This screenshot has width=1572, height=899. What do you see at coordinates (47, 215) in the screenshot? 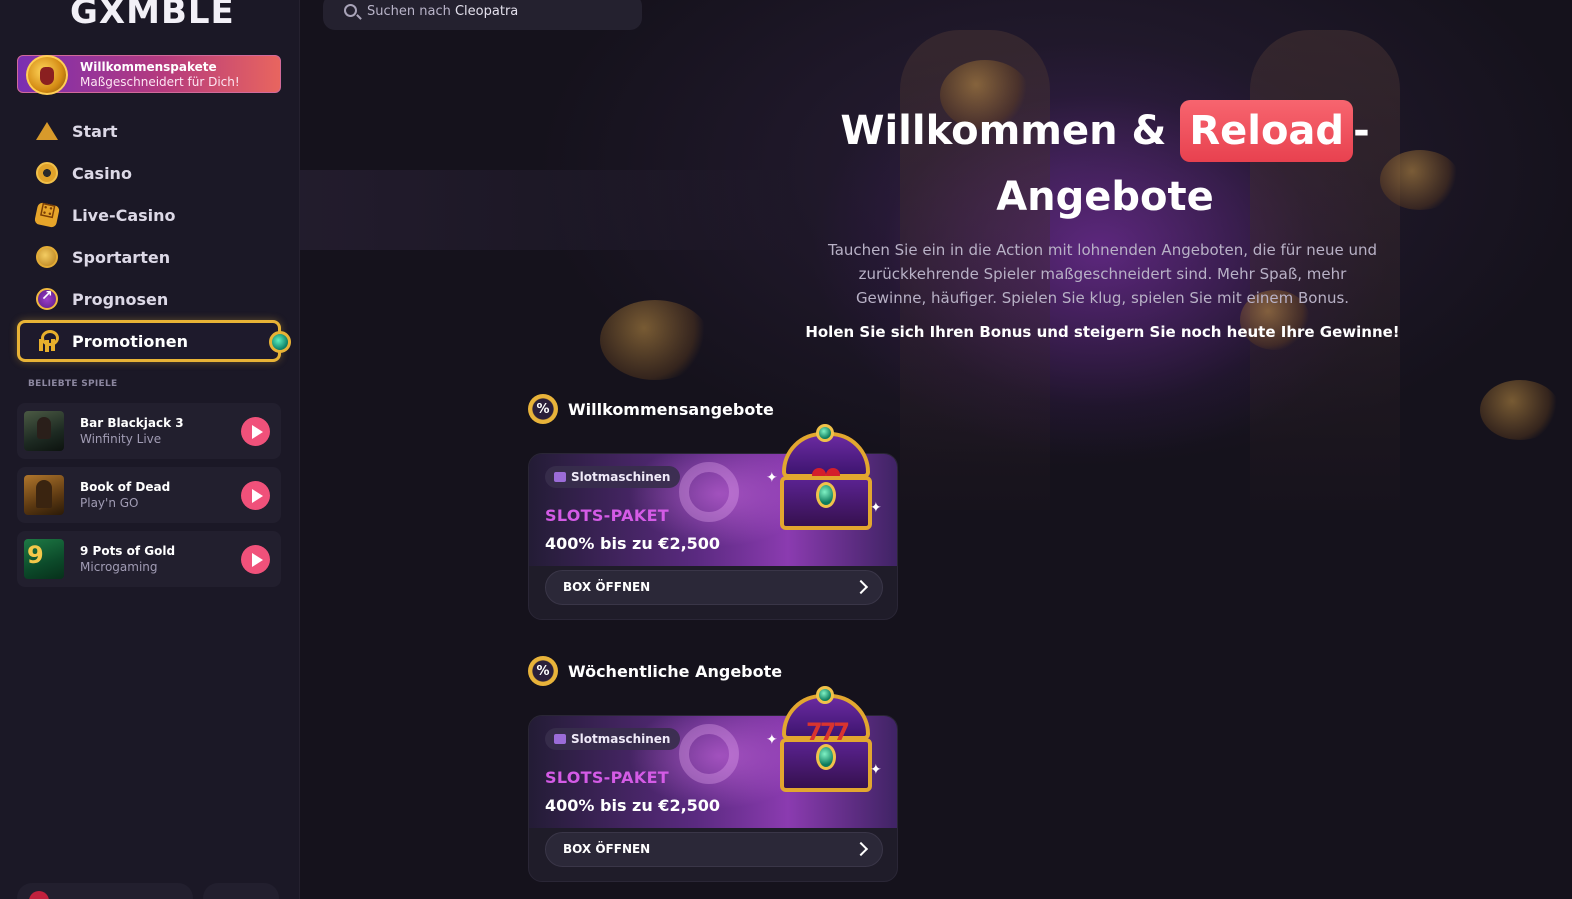
I see `dice-icon` at bounding box center [47, 215].